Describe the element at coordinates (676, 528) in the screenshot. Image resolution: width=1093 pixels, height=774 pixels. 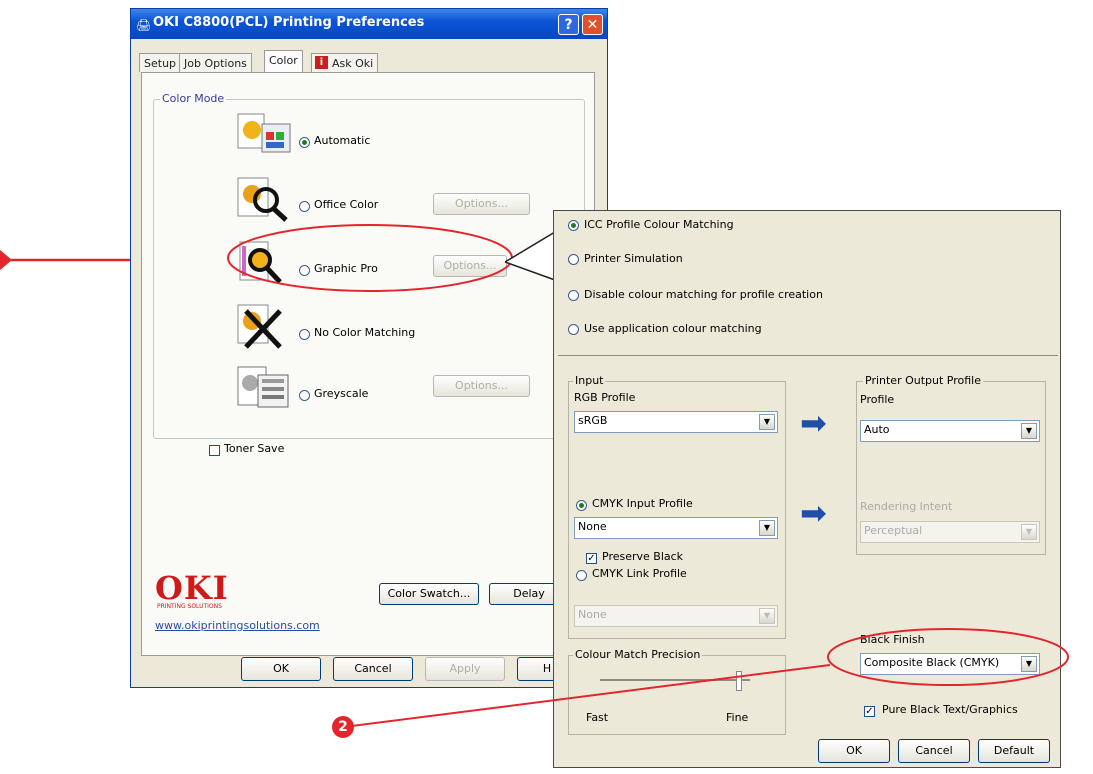
I see `cmyk-input-select: None ▼` at that location.